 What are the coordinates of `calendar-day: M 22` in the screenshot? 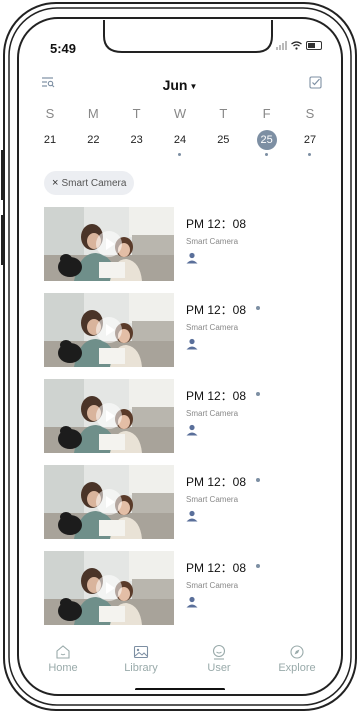 It's located at (93, 131).